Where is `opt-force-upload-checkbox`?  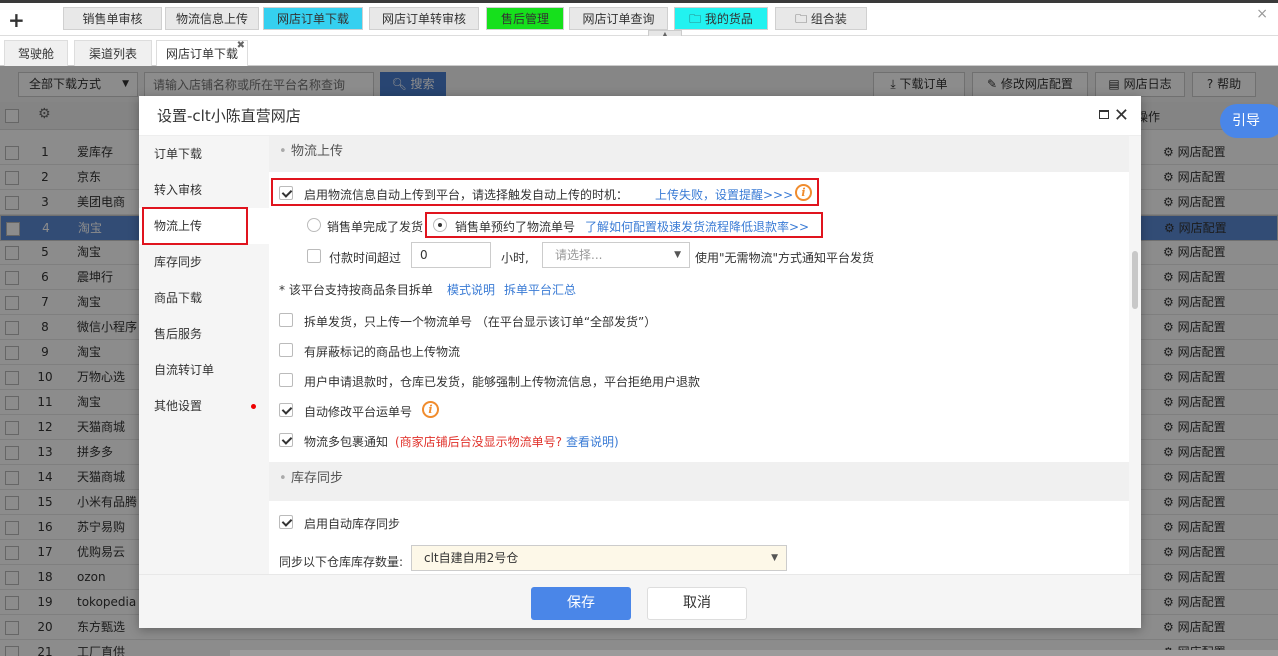 opt-force-upload-checkbox is located at coordinates (286, 380).